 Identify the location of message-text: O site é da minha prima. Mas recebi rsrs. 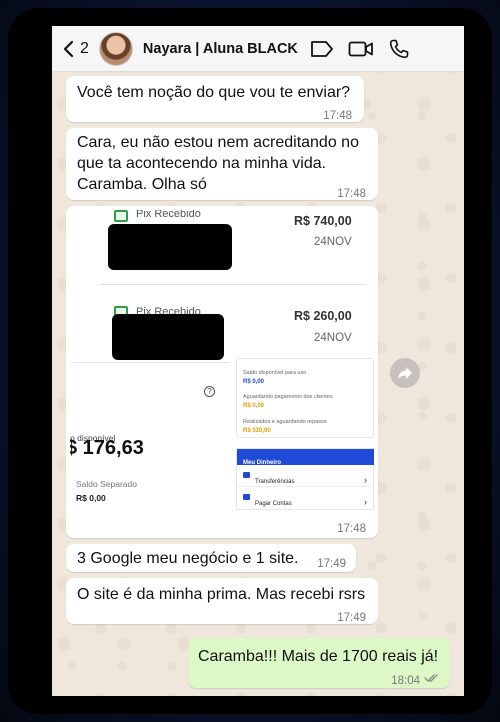
(221, 594).